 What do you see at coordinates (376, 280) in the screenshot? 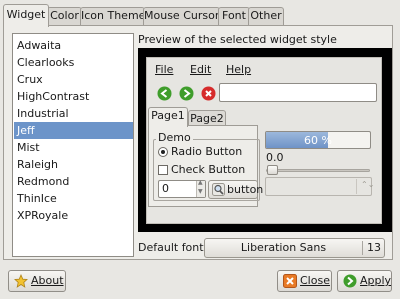
I see `apply-label: Apply` at bounding box center [376, 280].